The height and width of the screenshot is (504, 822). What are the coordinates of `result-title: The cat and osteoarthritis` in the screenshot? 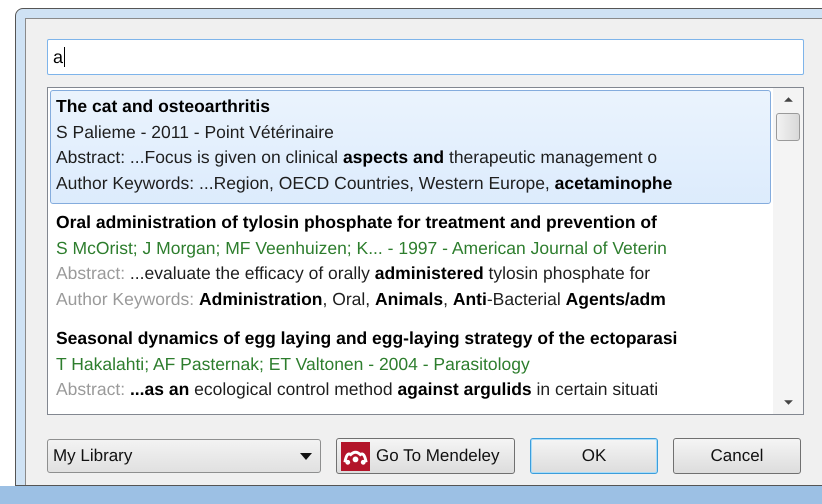 It's located at (163, 106).